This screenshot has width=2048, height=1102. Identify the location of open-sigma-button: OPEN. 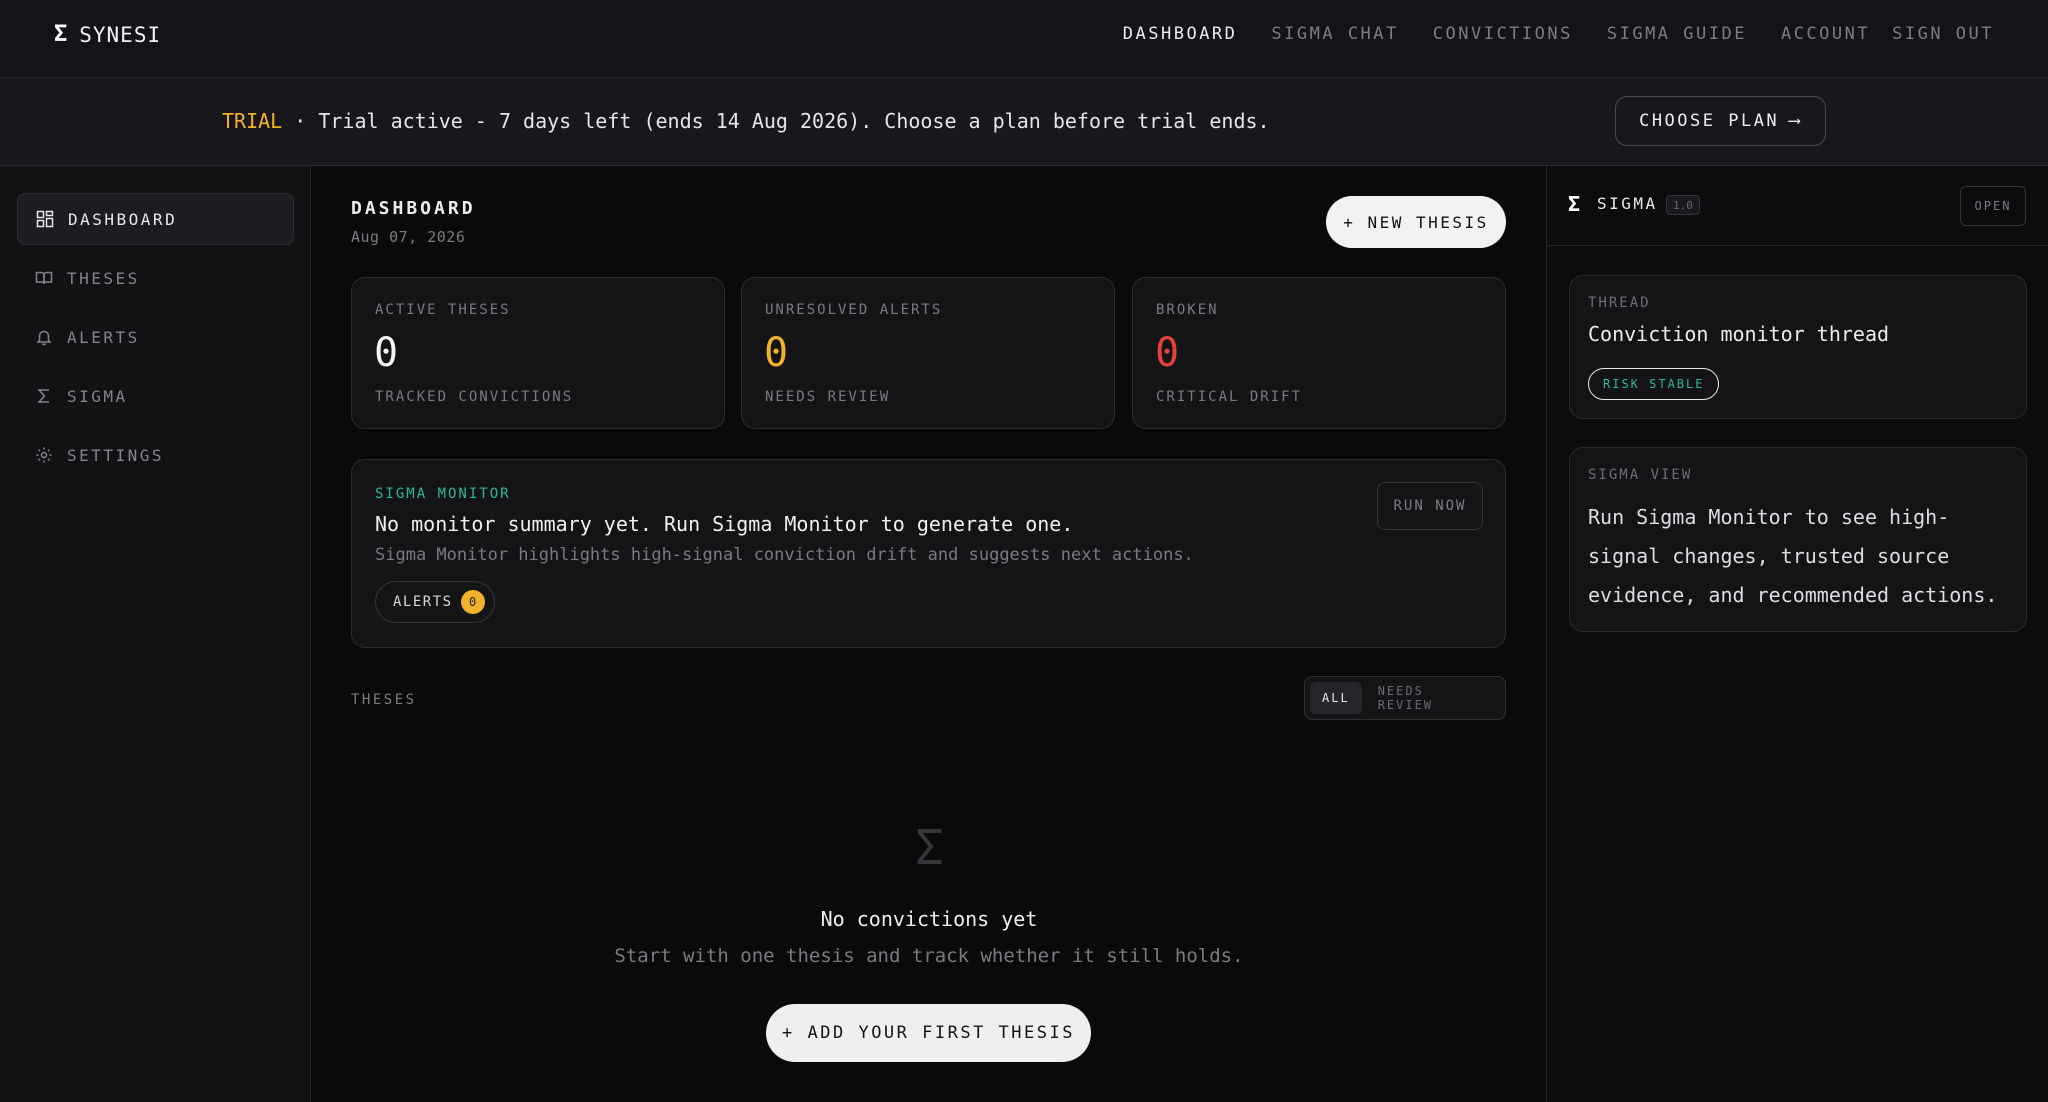
(1993, 206).